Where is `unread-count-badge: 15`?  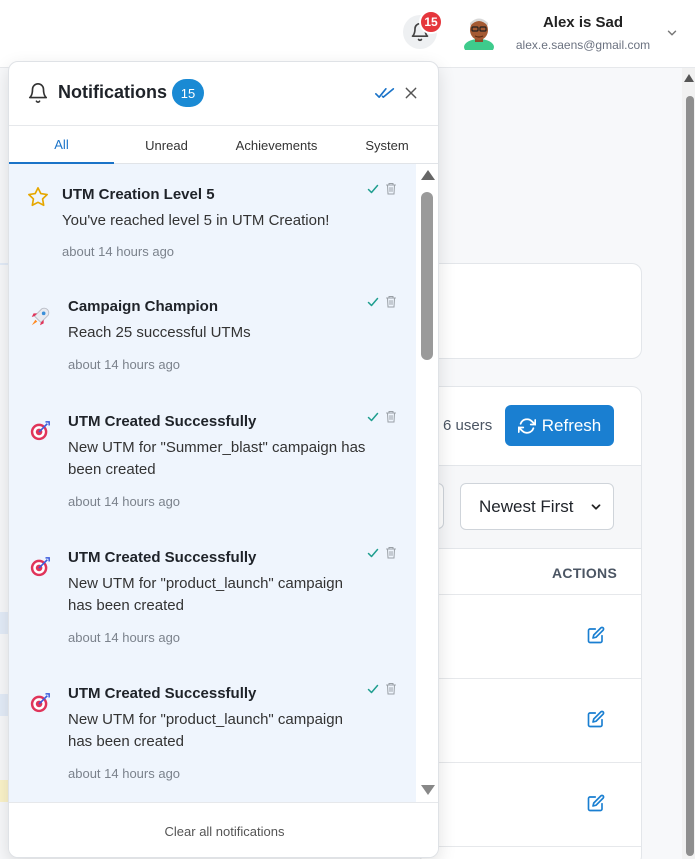
unread-count-badge: 15 is located at coordinates (188, 93).